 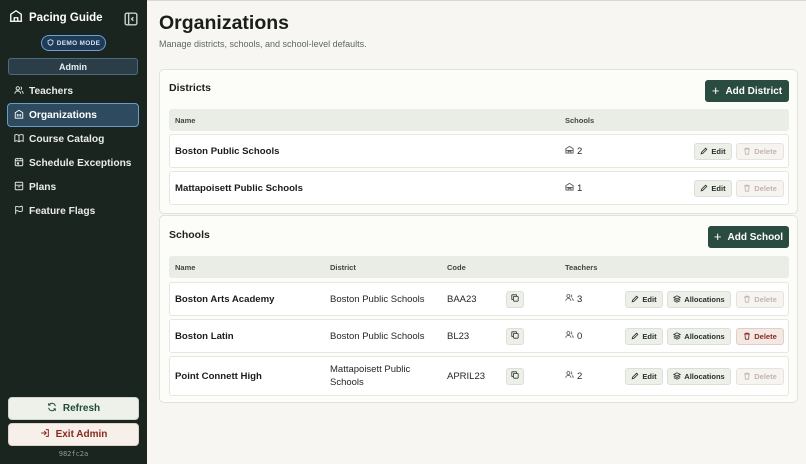 What do you see at coordinates (754, 91) in the screenshot?
I see `add-district-label: Add District` at bounding box center [754, 91].